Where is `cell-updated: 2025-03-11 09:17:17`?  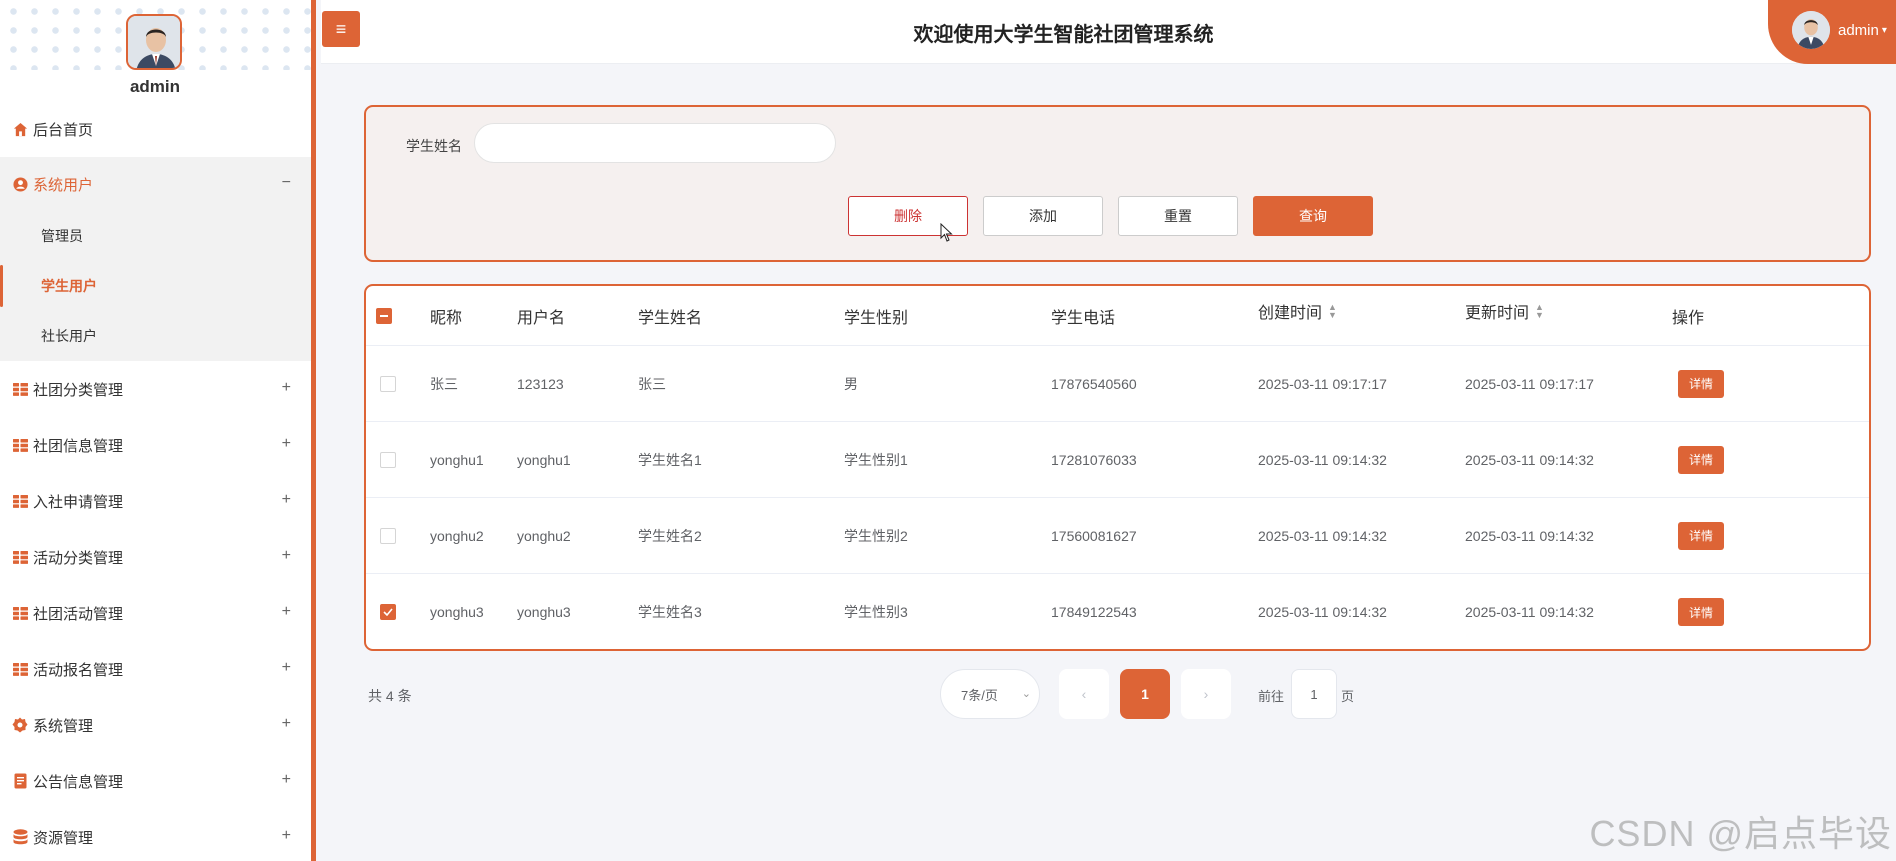 cell-updated: 2025-03-11 09:17:17 is located at coordinates (1529, 383).